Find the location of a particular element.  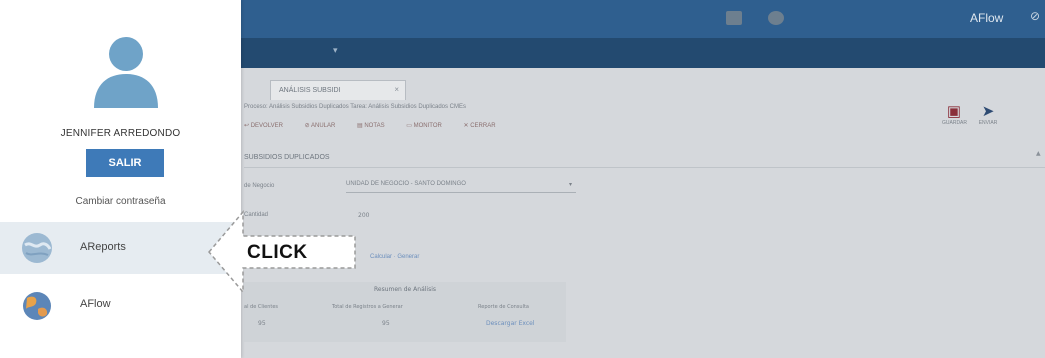

notas-button: ▤ NOTAS is located at coordinates (376, 126).